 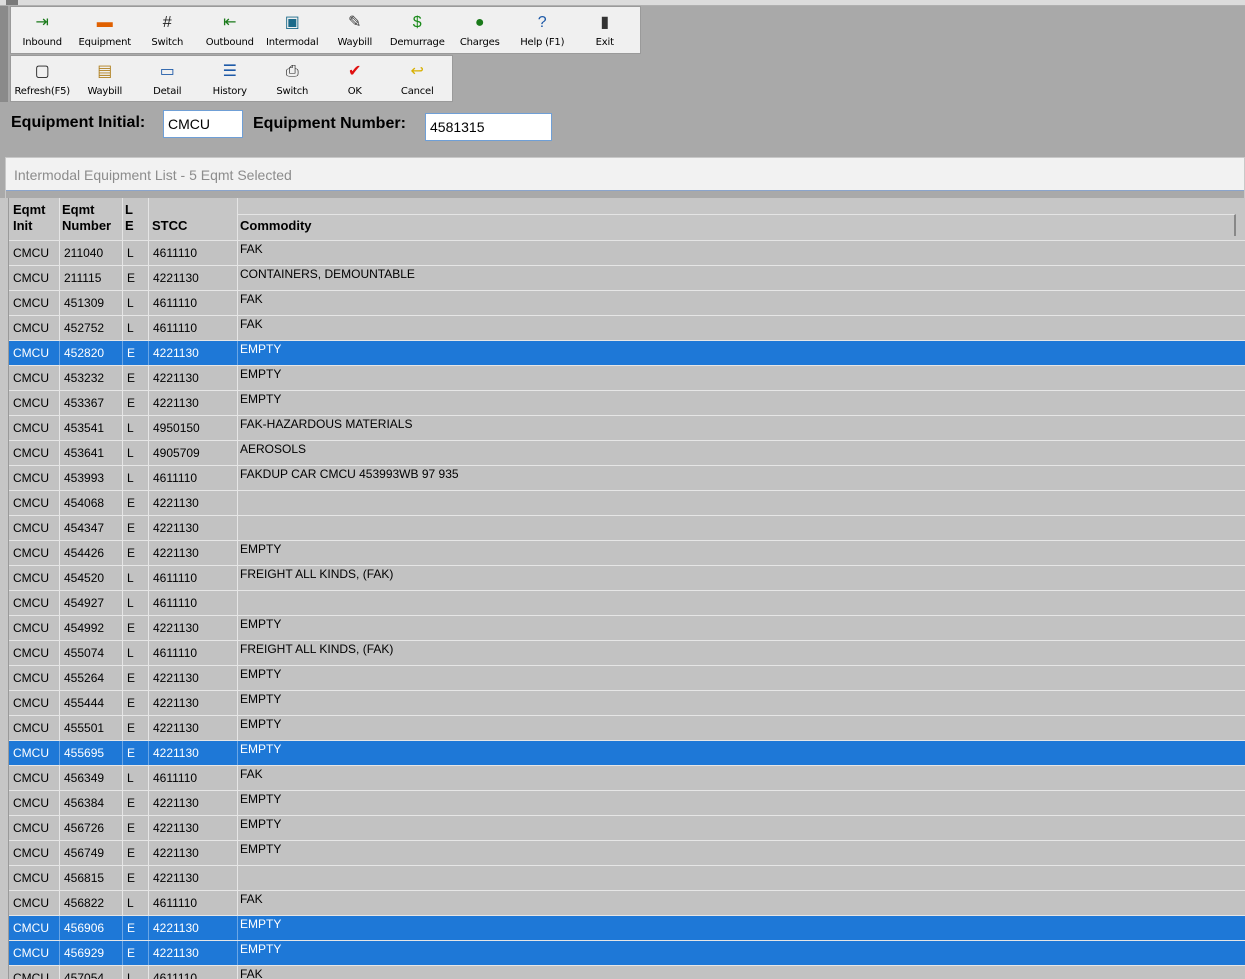 I want to click on switch-button: ⎙ Switch, so click(x=292, y=78).